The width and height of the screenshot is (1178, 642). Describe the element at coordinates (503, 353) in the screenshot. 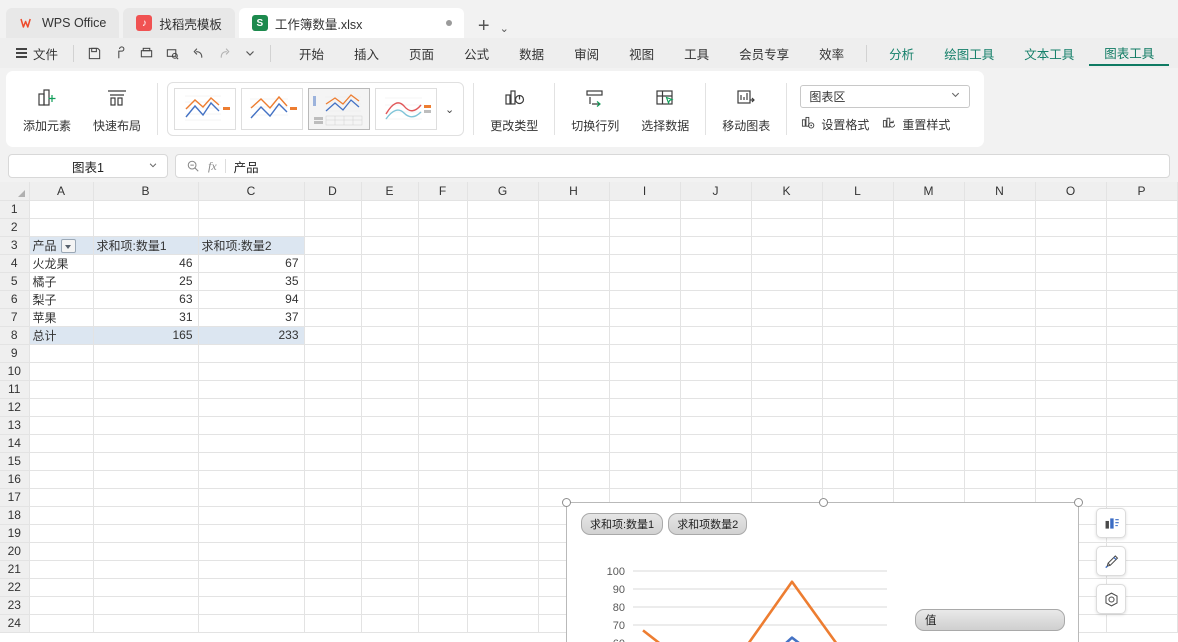

I see `cell-G9` at that location.